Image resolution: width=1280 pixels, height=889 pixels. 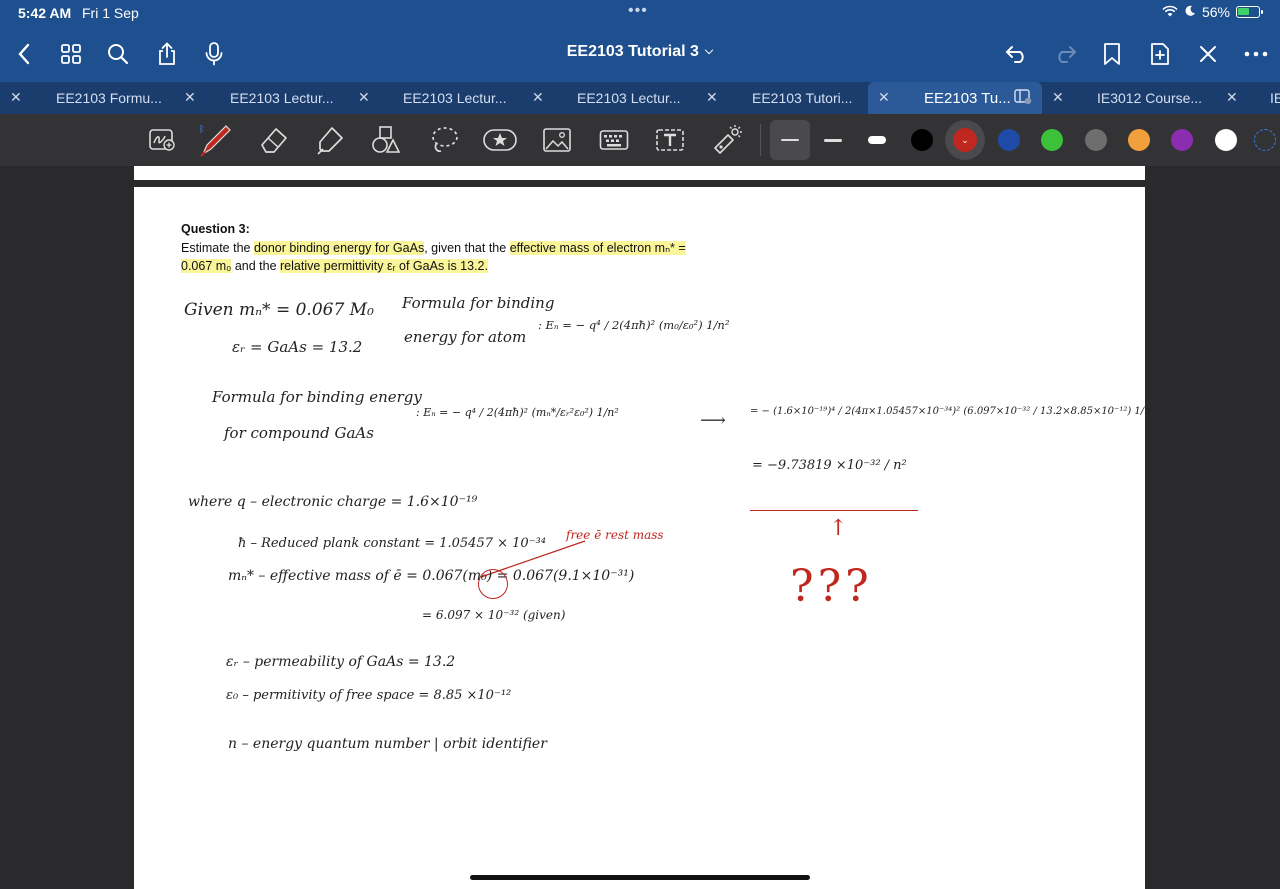 I want to click on lasso-icon, so click(x=444, y=140).